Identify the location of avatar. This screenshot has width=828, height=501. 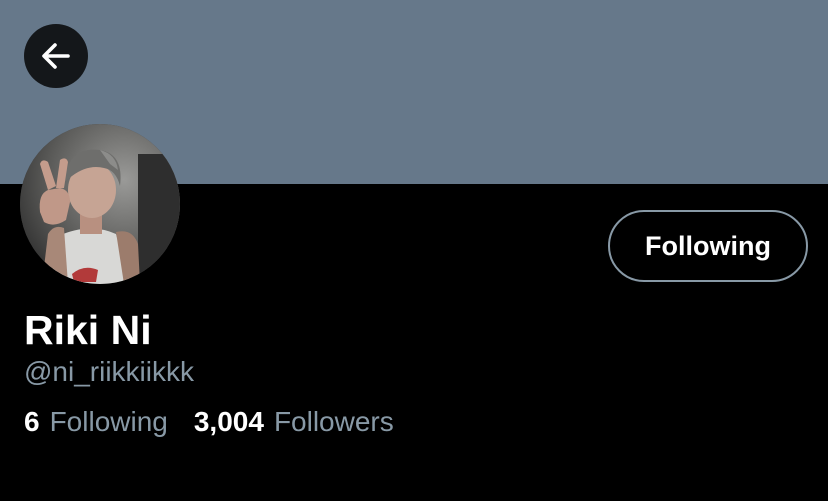
(100, 204).